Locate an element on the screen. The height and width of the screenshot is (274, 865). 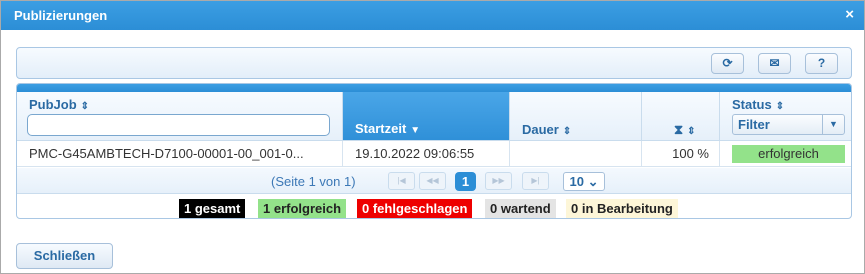
page-info: (Seite 1 von 1) is located at coordinates (313, 181).